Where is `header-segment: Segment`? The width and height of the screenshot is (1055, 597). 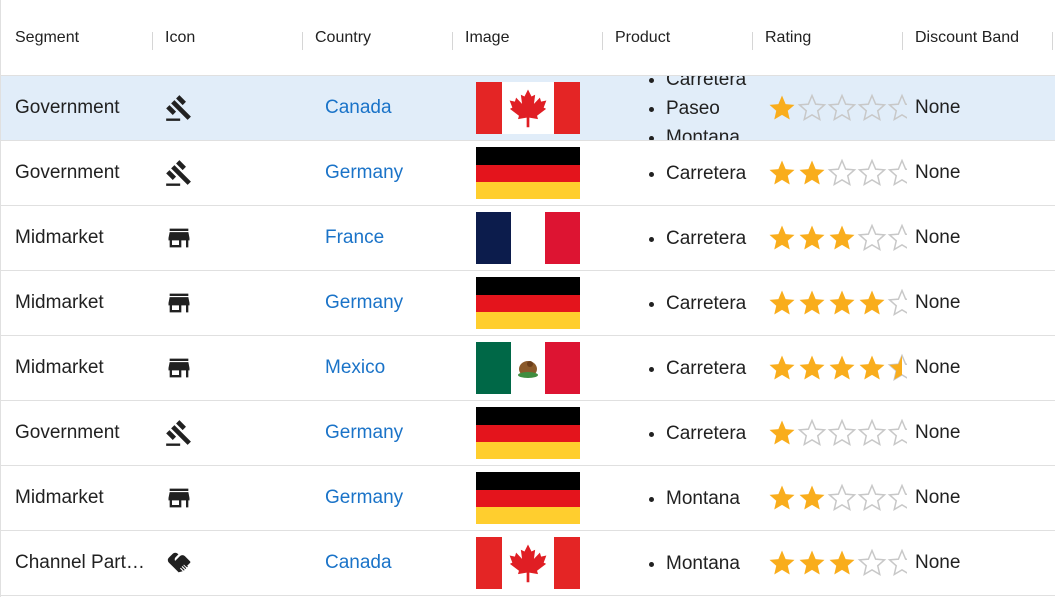 header-segment: Segment is located at coordinates (47, 38).